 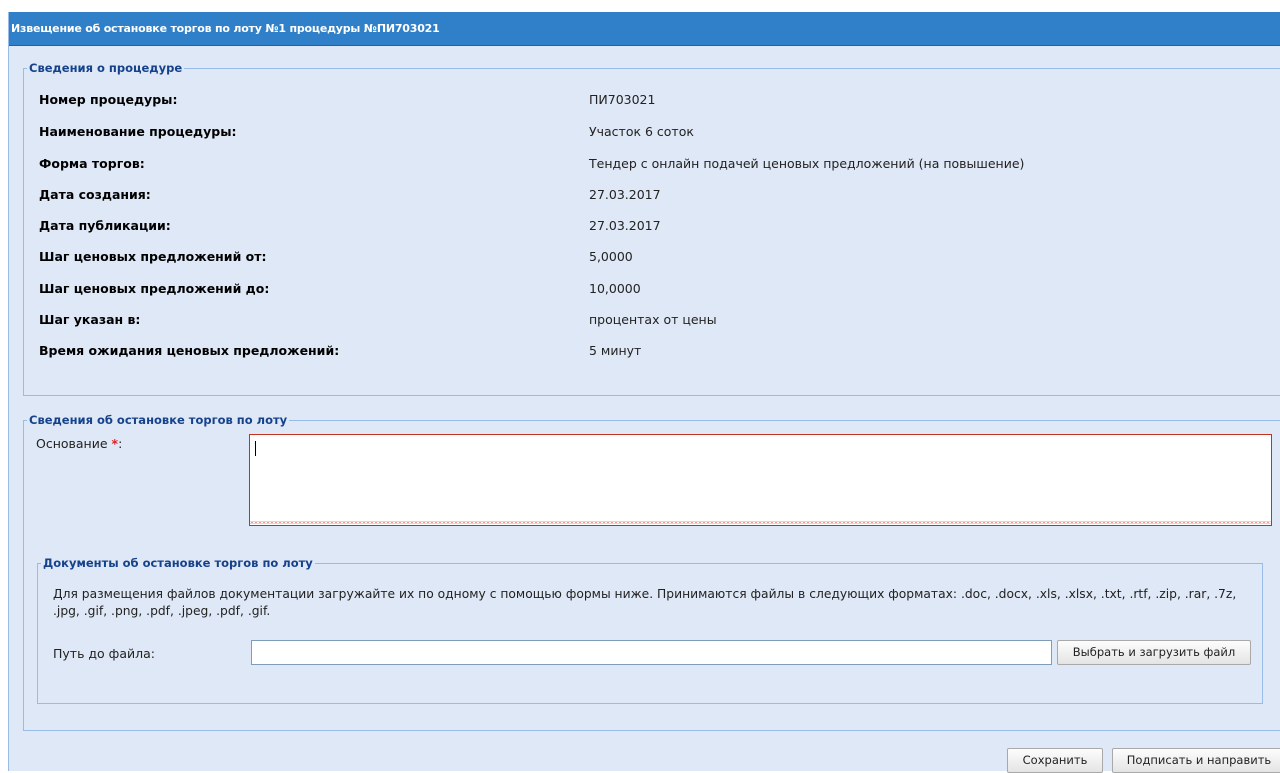 I want to click on field-value: процентах от цены, so click(x=653, y=319).